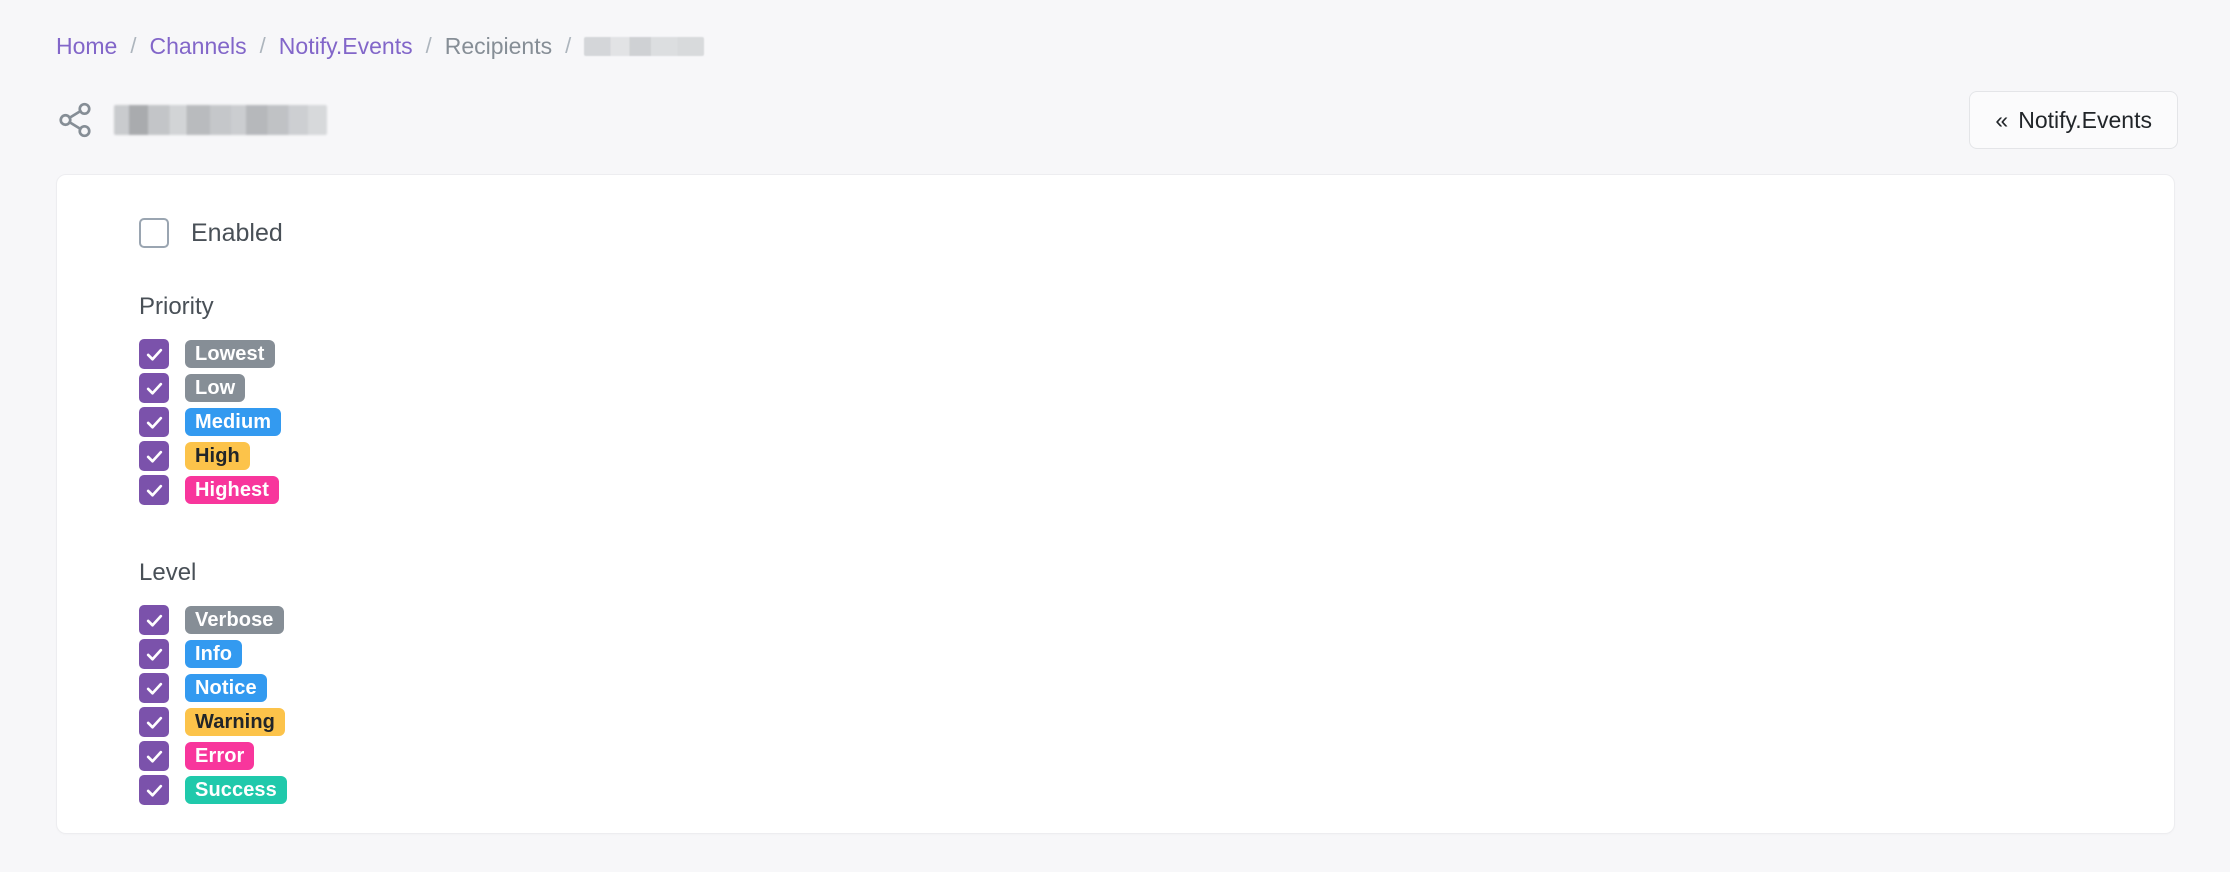 The image size is (2230, 872). I want to click on priority-option-row: Highest, so click(1156, 490).